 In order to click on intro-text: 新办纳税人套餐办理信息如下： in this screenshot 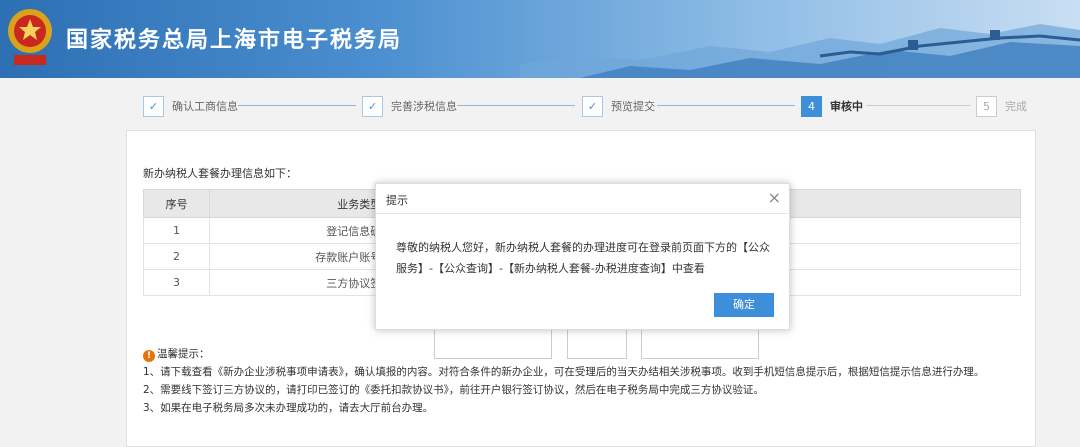, I will do `click(220, 173)`.